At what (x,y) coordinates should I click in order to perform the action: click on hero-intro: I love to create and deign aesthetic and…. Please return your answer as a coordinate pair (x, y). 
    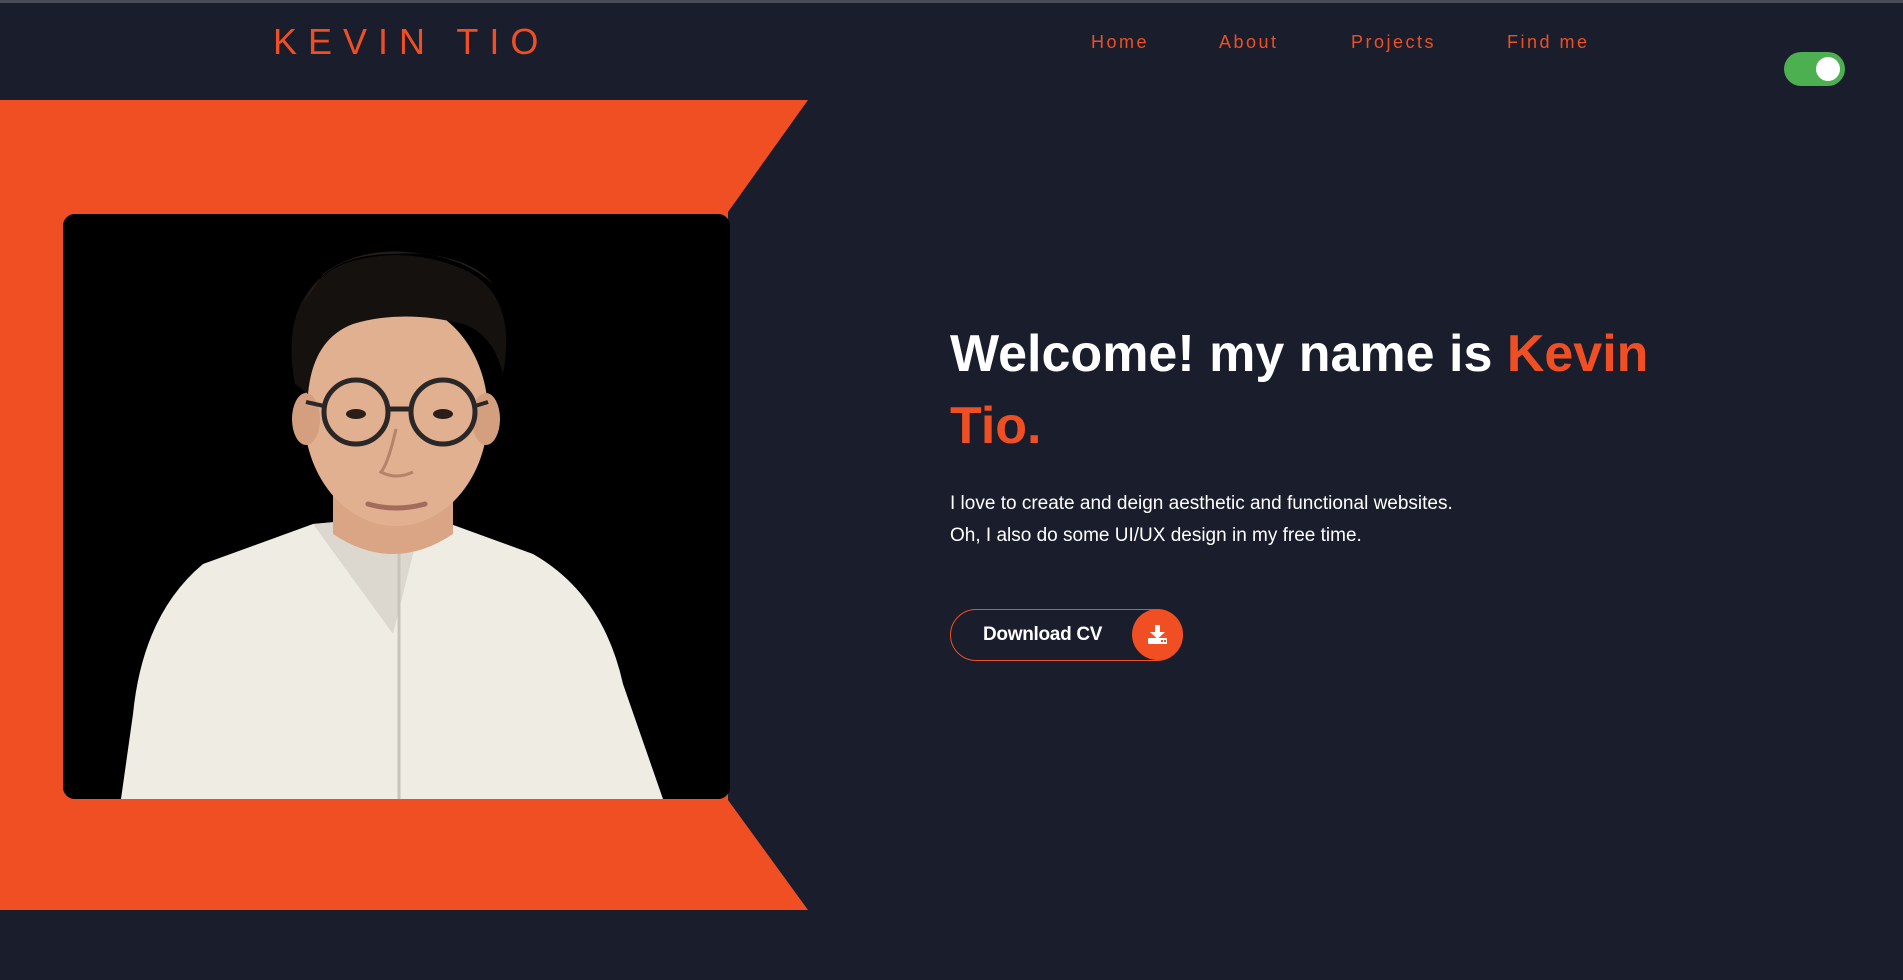
    Looking at the image, I should click on (1300, 520).